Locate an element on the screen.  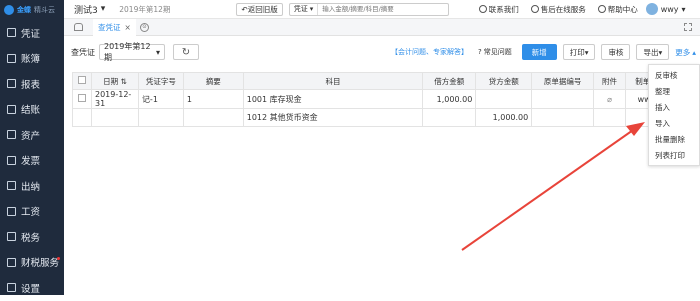
row-checkbox-cell is located at coordinates (82, 99).